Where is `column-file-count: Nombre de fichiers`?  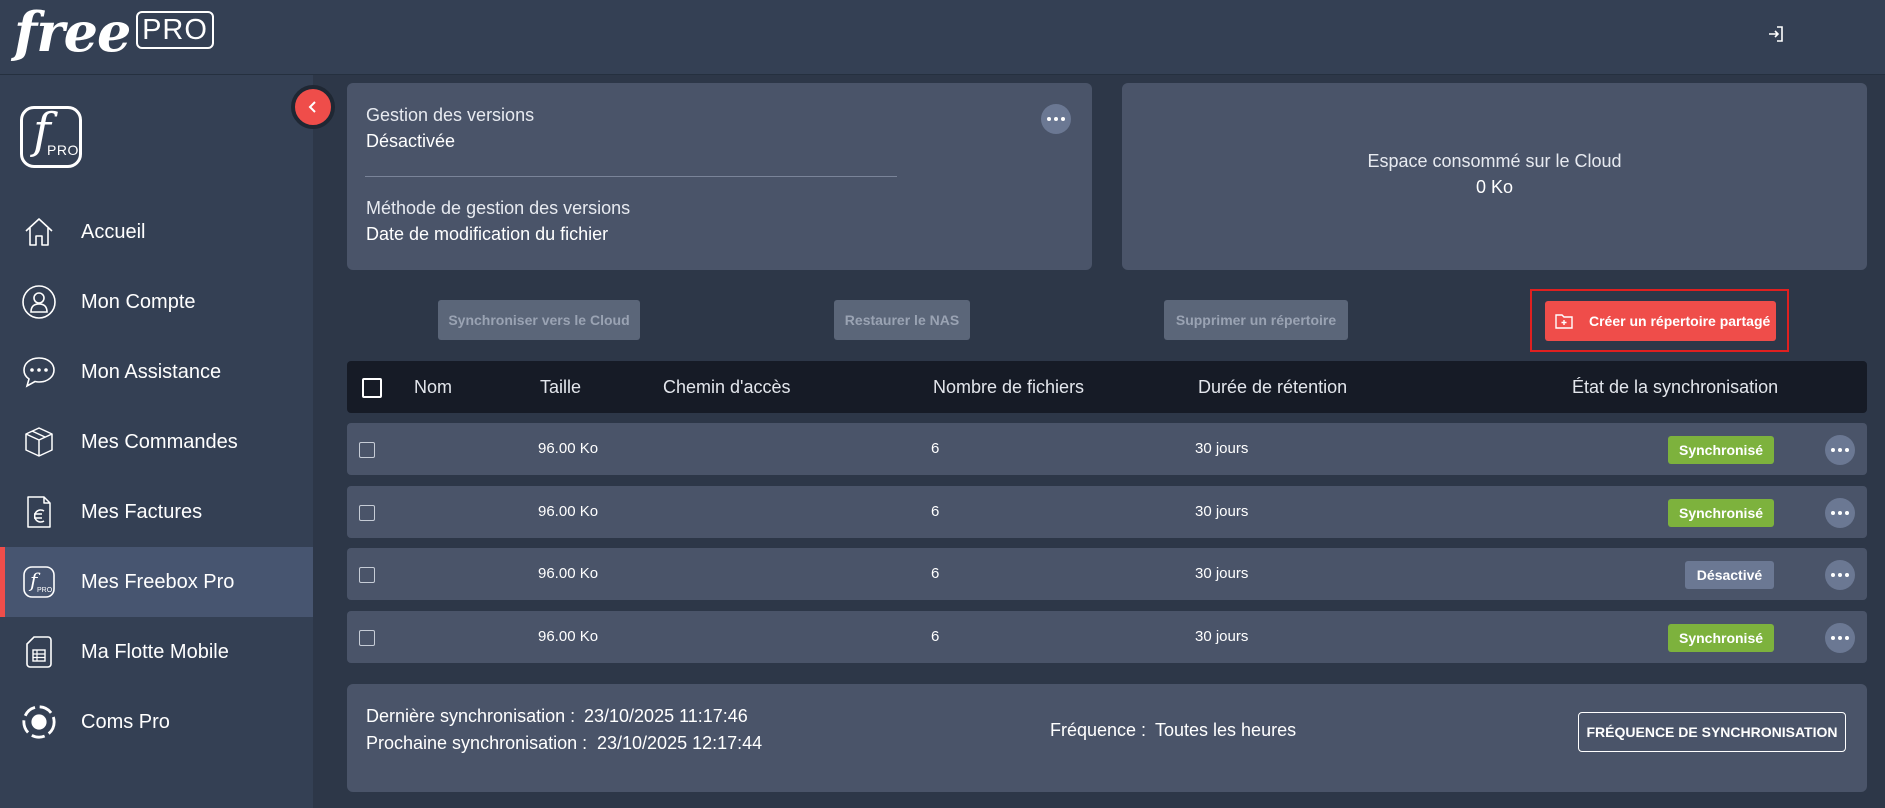
column-file-count: Nombre de fichiers is located at coordinates (1008, 387).